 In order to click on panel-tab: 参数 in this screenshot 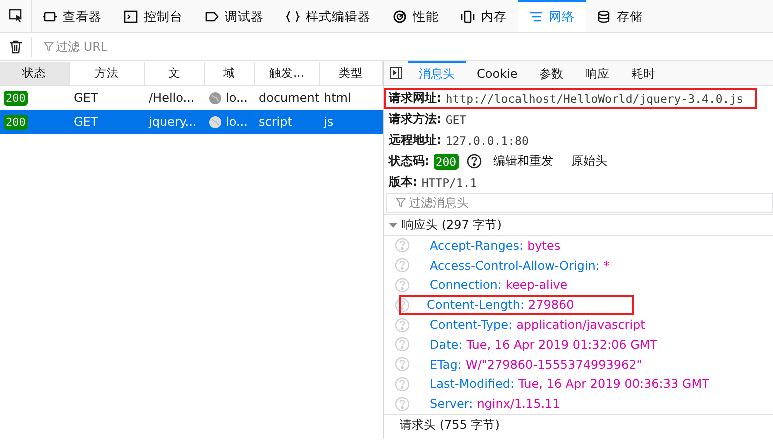, I will do `click(551, 73)`.